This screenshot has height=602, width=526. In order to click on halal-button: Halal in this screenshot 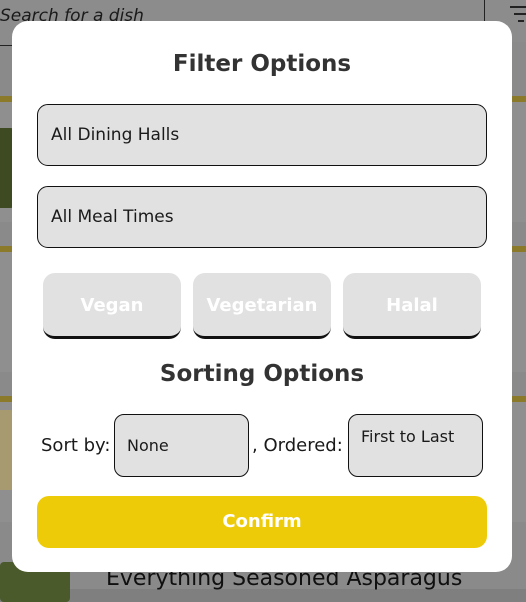, I will do `click(412, 306)`.